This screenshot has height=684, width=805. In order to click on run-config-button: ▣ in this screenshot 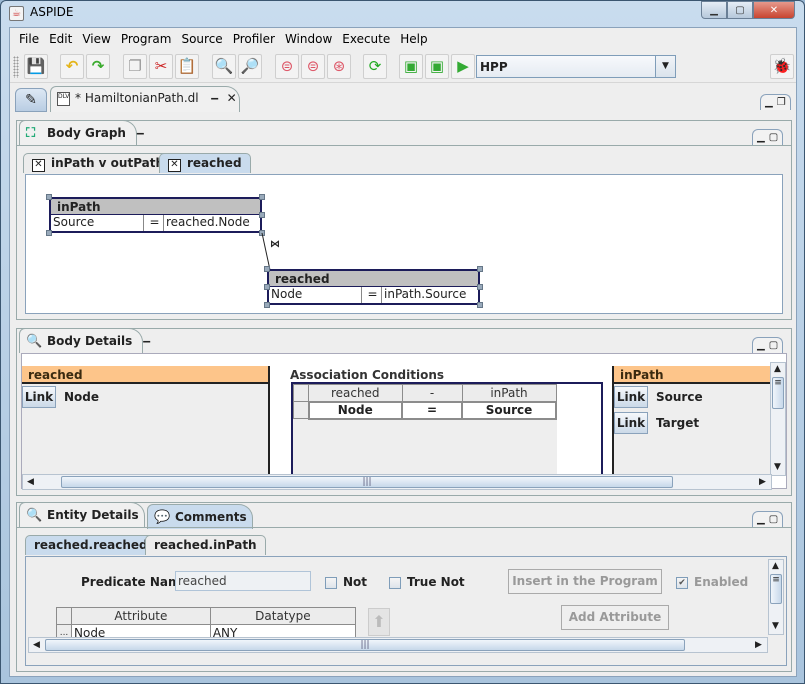, I will do `click(411, 66)`.